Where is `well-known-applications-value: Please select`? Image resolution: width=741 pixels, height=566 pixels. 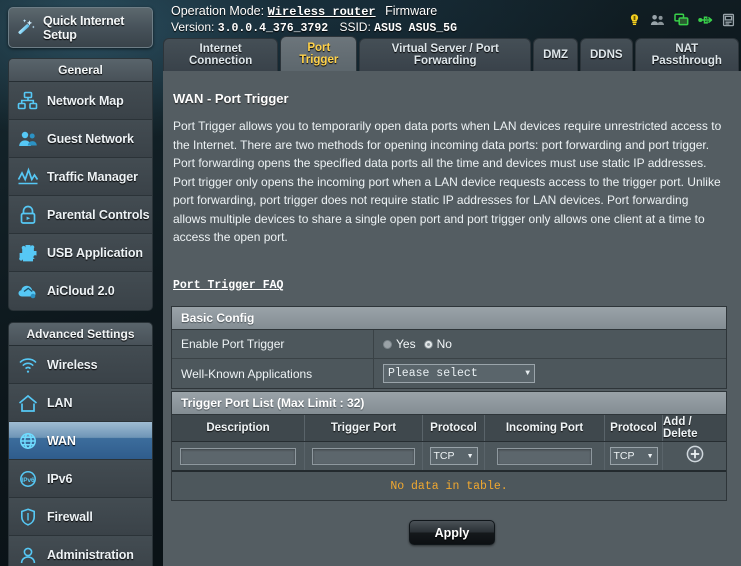
well-known-applications-value: Please select is located at coordinates (433, 373).